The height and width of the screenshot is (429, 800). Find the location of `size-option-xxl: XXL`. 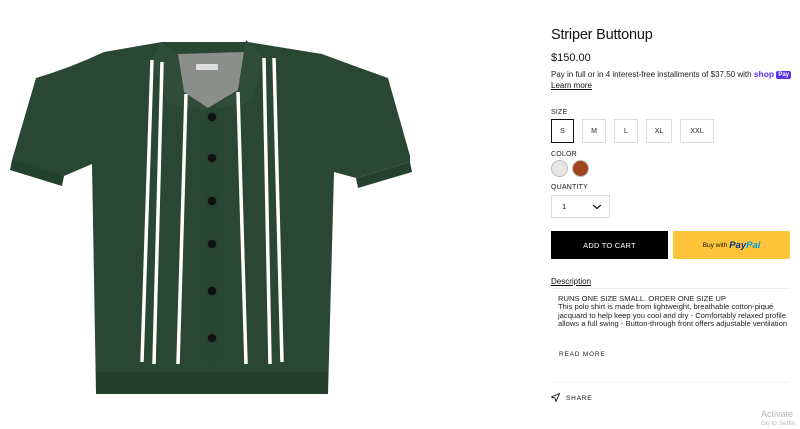

size-option-xxl: XXL is located at coordinates (697, 131).